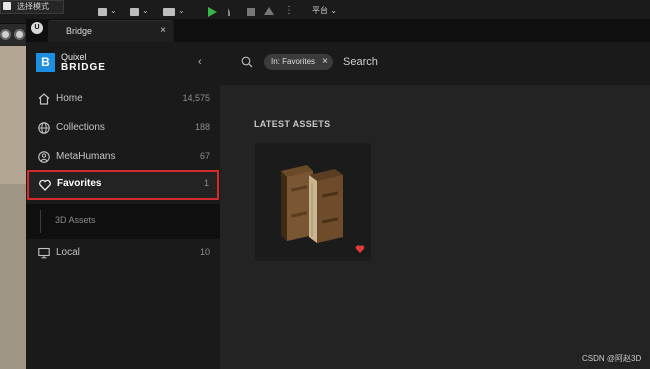 The image size is (650, 369). What do you see at coordinates (37, 28) in the screenshot?
I see `unreal-logo-icon: U` at bounding box center [37, 28].